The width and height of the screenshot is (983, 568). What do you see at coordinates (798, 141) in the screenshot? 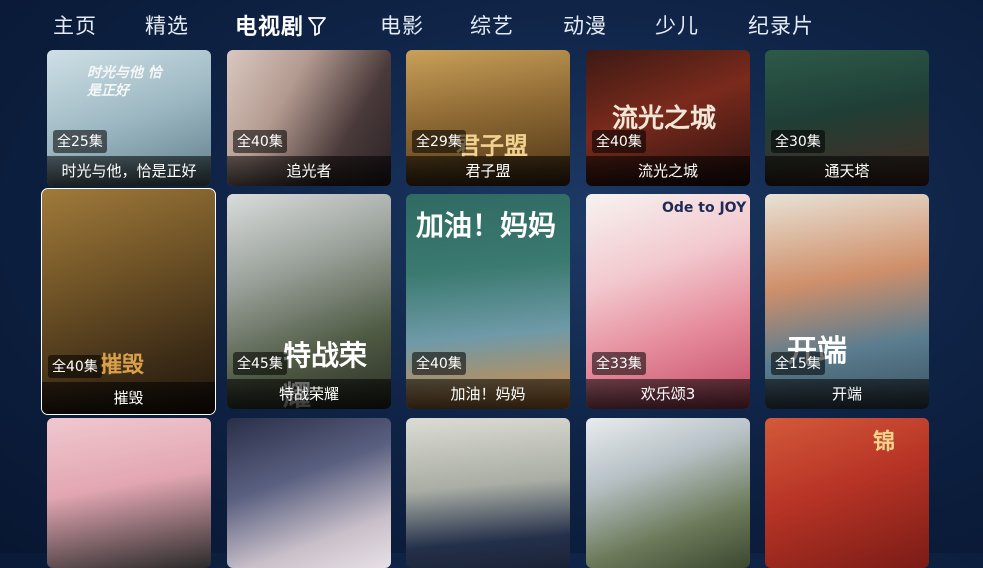
I see `episode-count-badge: 全30集` at bounding box center [798, 141].